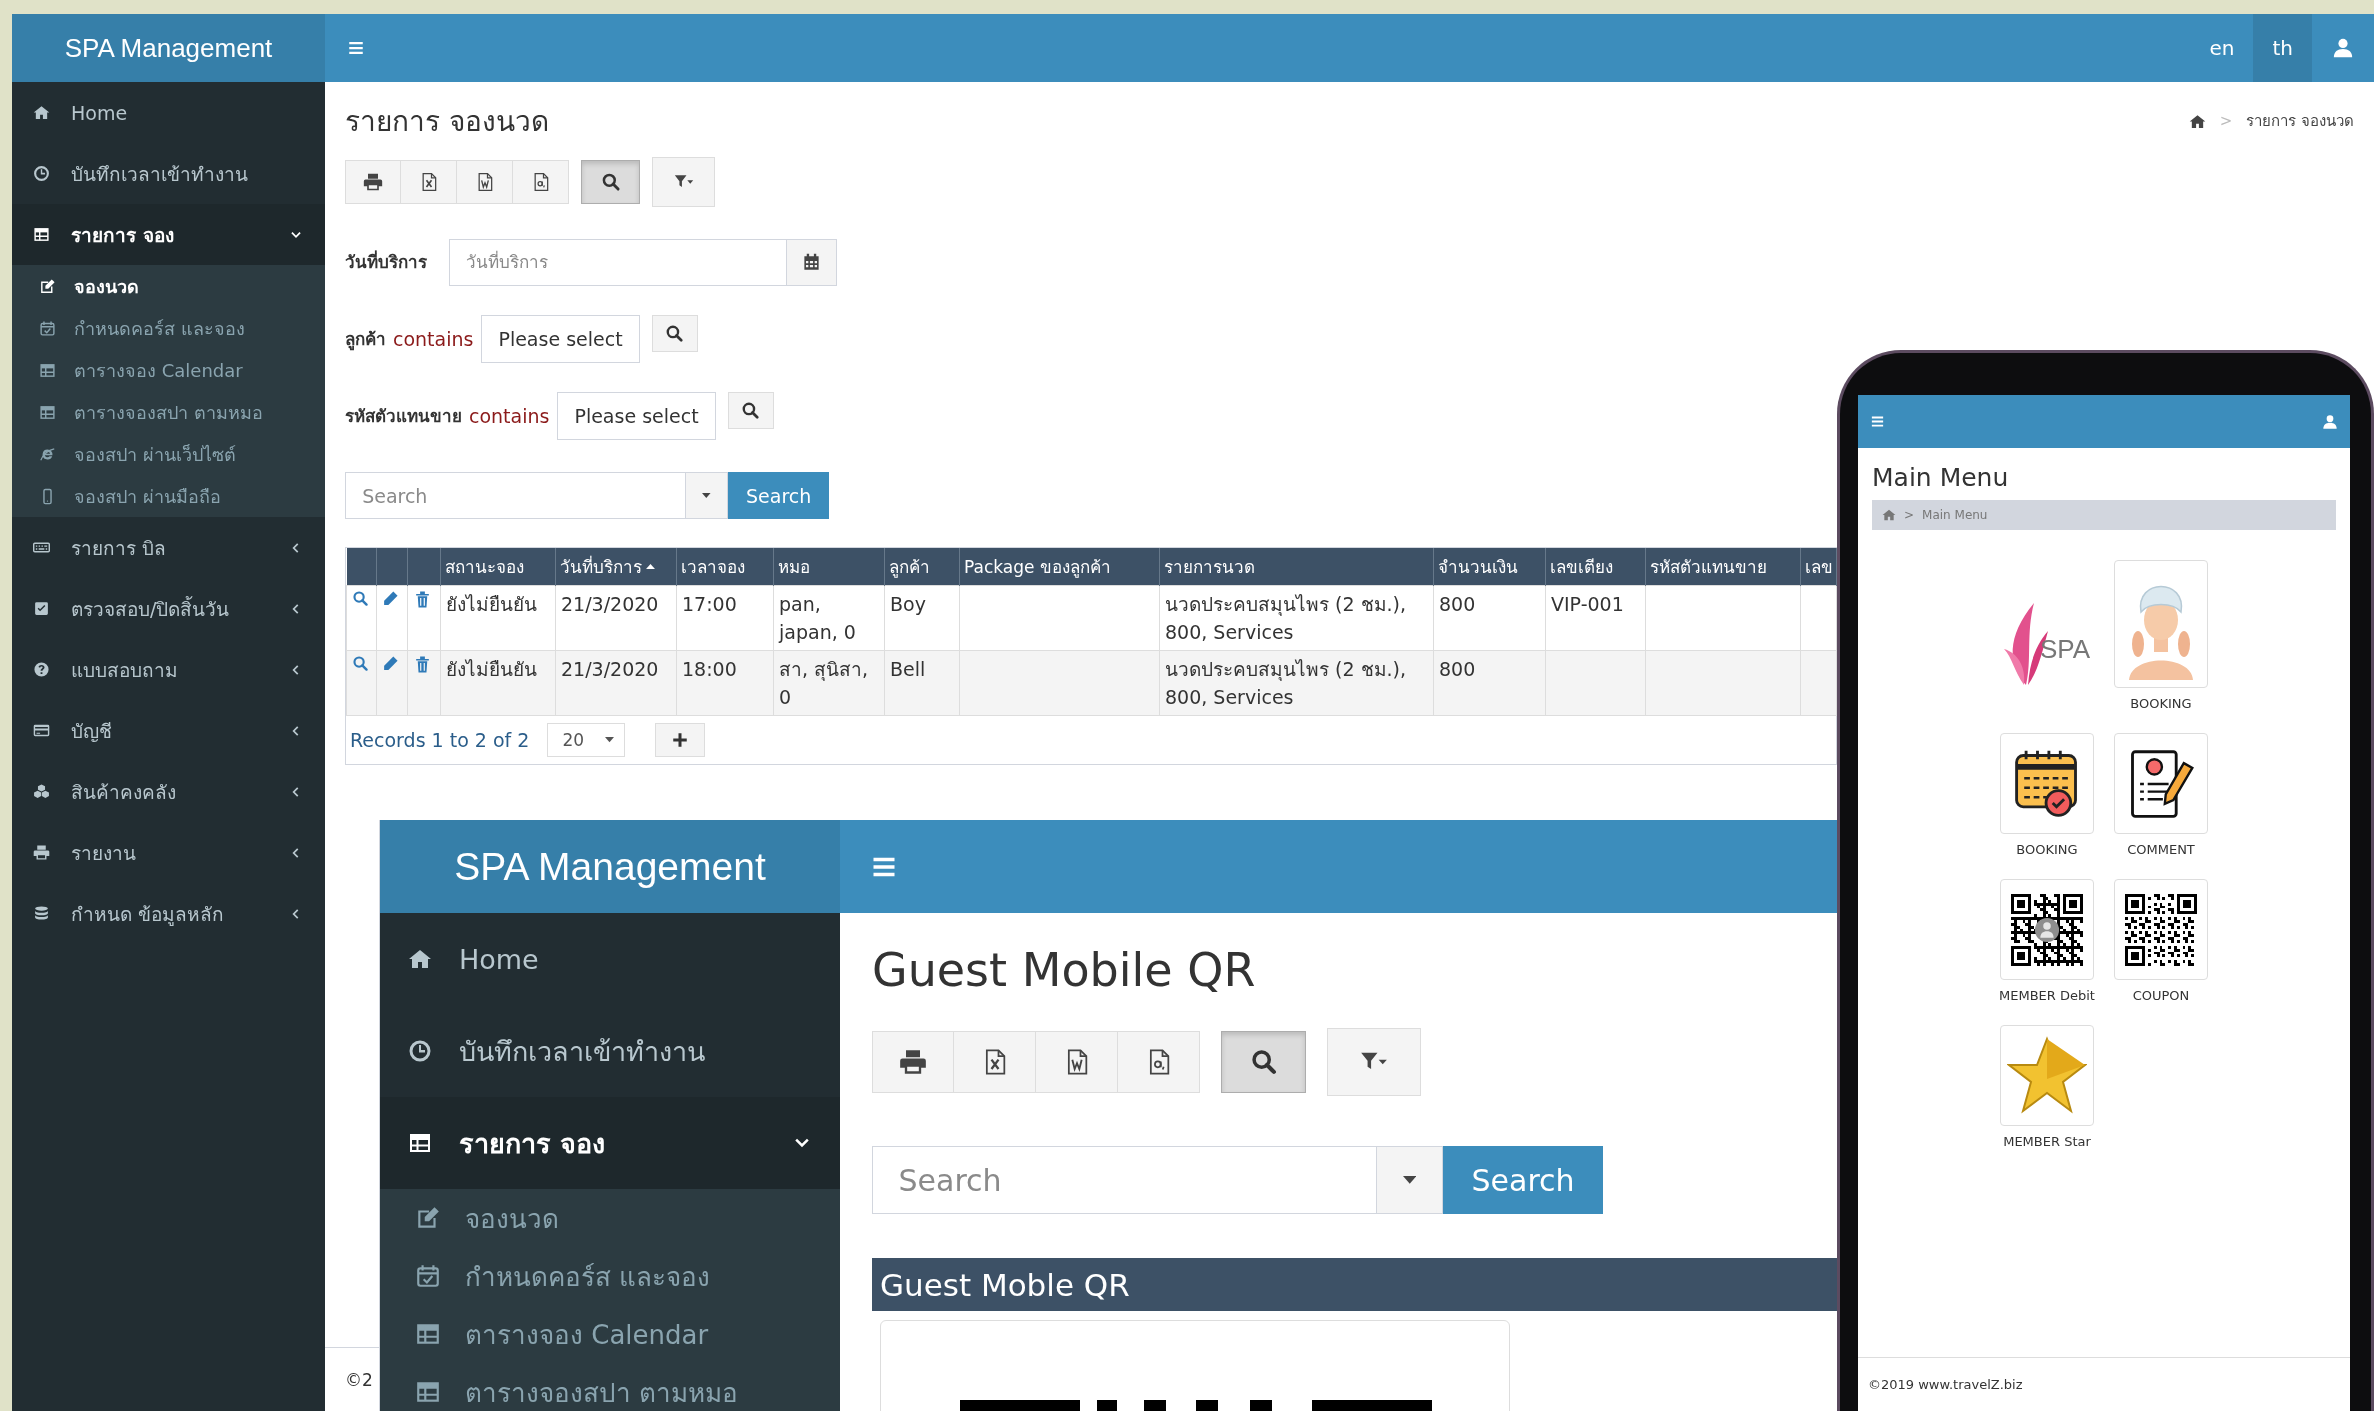  What do you see at coordinates (41, 669) in the screenshot?
I see `question-icon` at bounding box center [41, 669].